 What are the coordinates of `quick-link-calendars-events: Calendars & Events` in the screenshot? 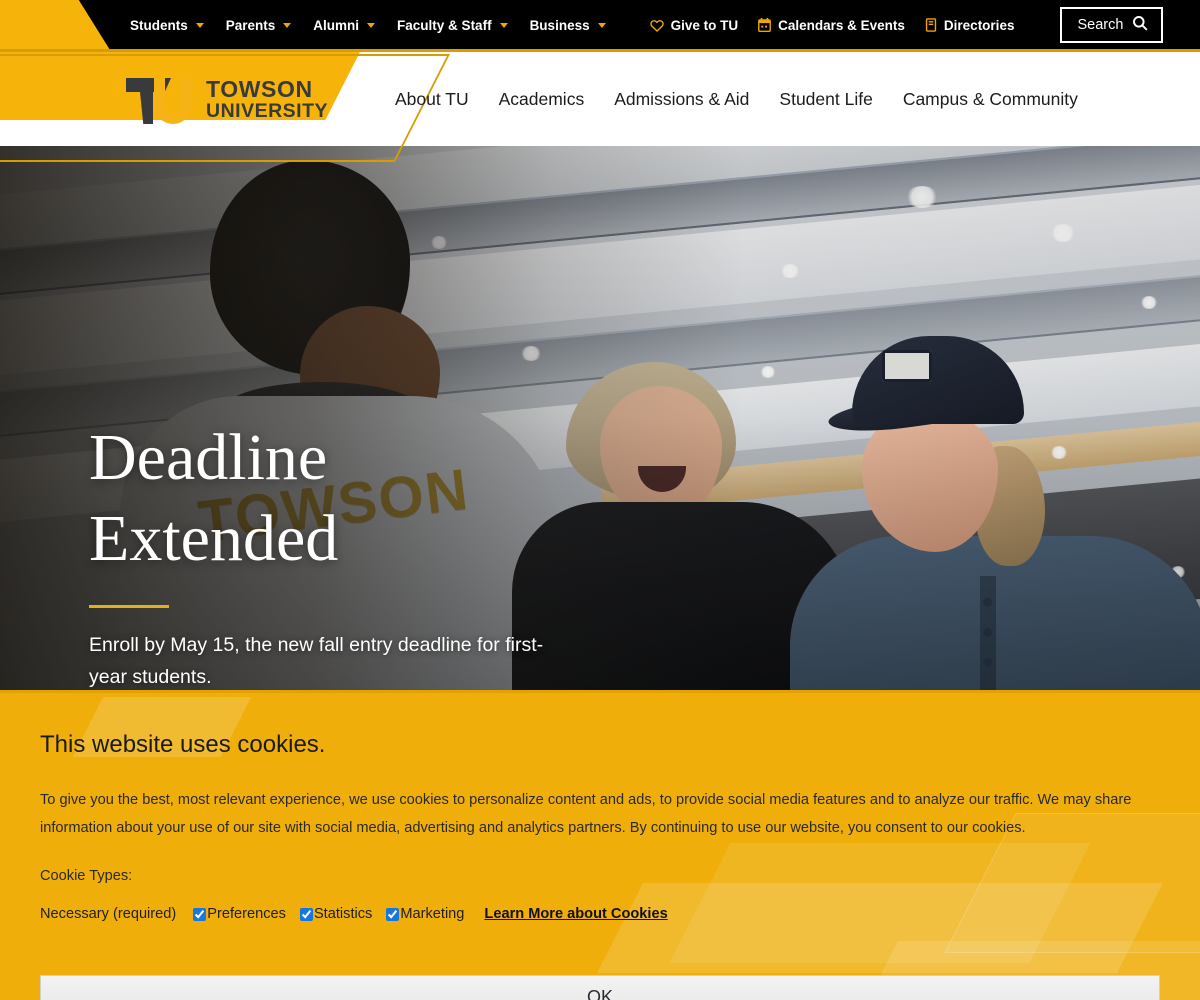 It's located at (831, 25).